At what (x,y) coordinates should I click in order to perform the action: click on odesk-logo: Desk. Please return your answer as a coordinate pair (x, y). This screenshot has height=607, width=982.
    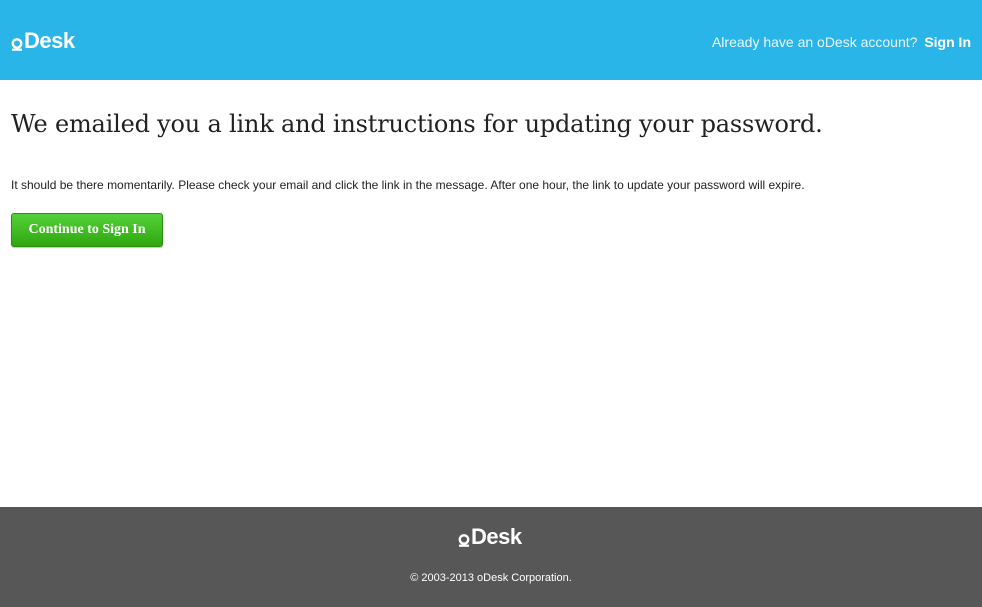
    Looking at the image, I should click on (43, 41).